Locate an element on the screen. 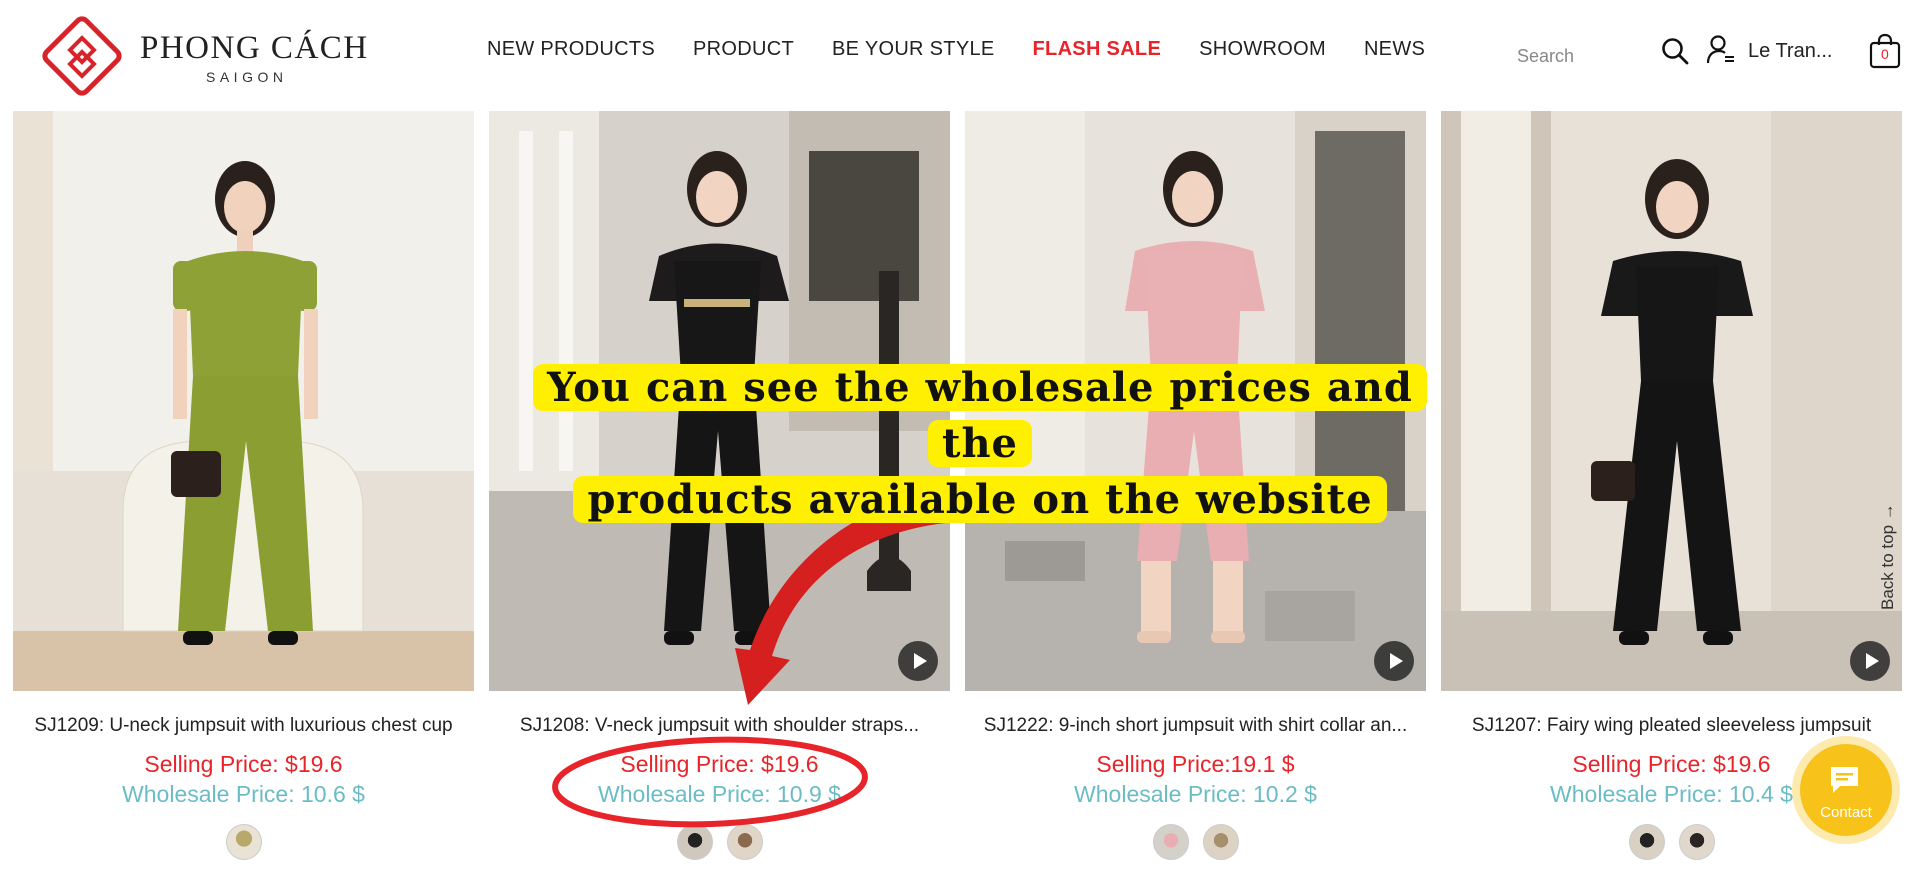  selling-price: Selling Price:19.1 $ is located at coordinates (1195, 764).